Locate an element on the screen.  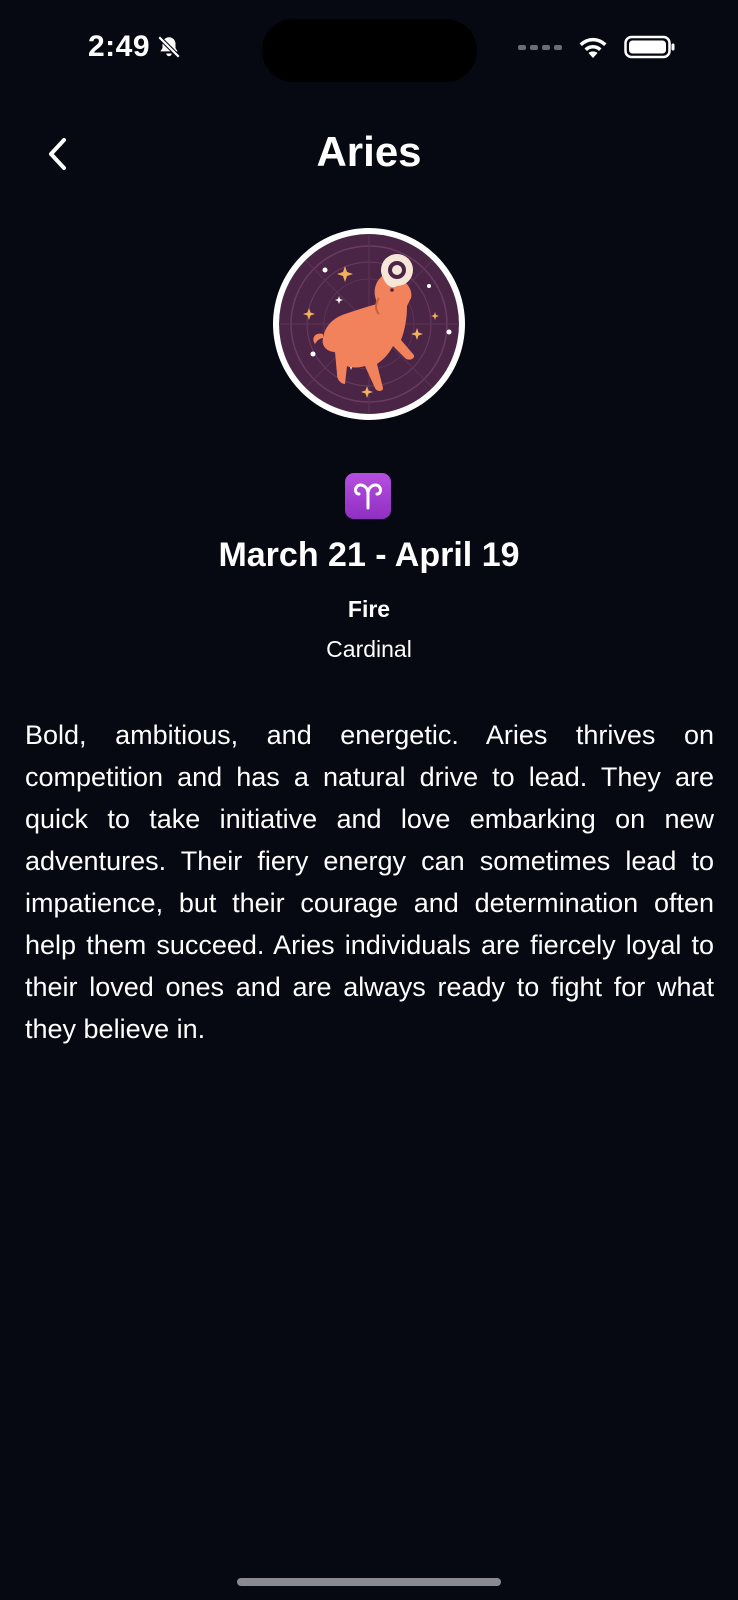
element-label: Fire is located at coordinates (369, 609).